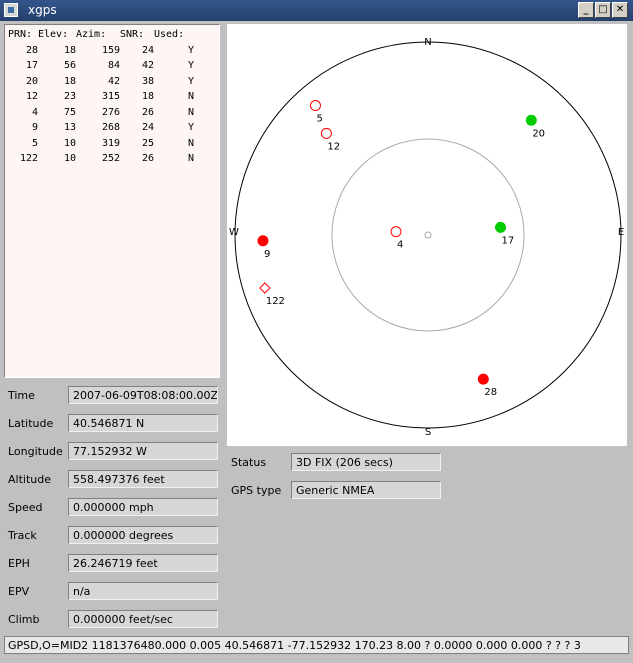 The width and height of the screenshot is (633, 663). What do you see at coordinates (69, 143) in the screenshot?
I see `table-cell: 10` at bounding box center [69, 143].